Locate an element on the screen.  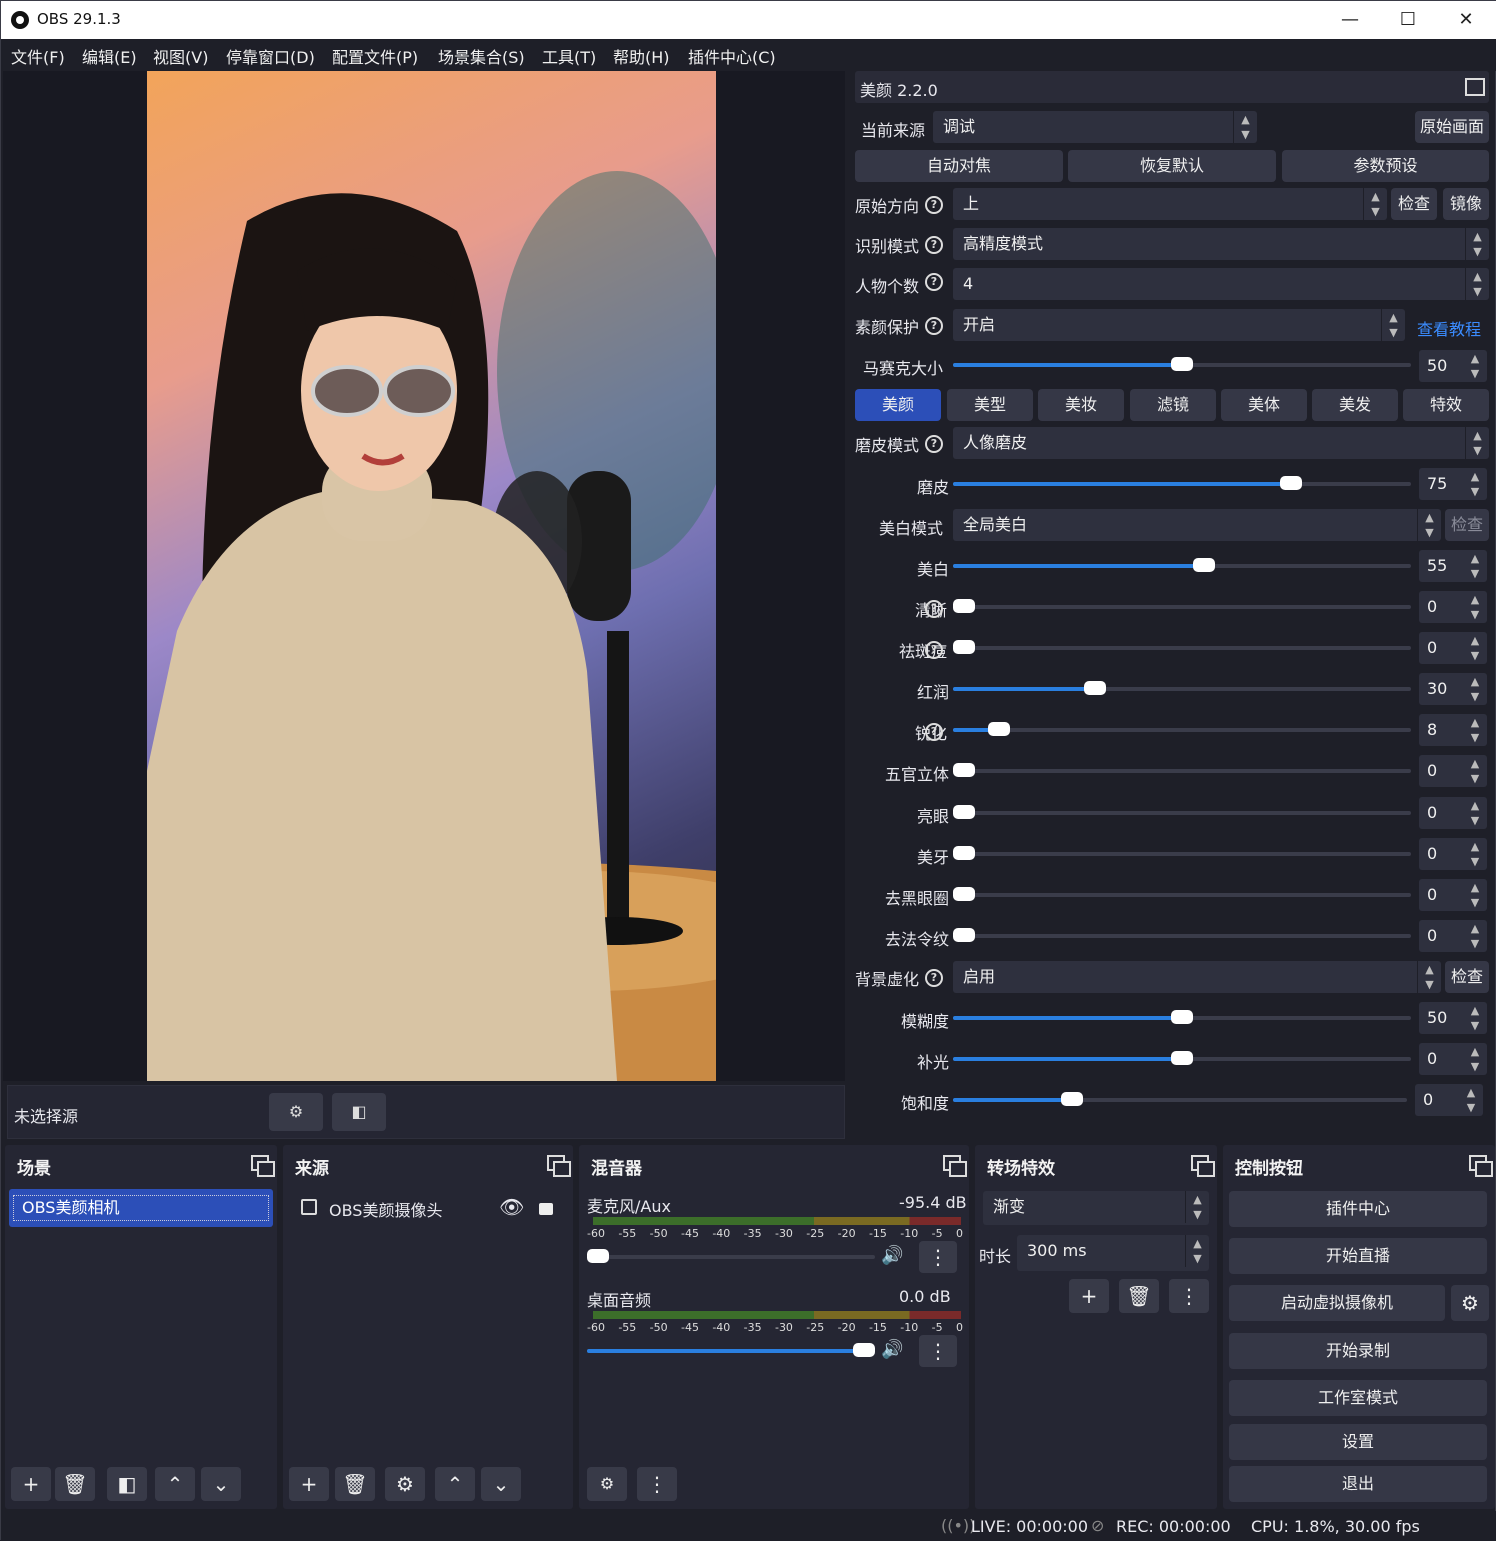
beauty-slider-5-slider is located at coordinates (1182, 729).